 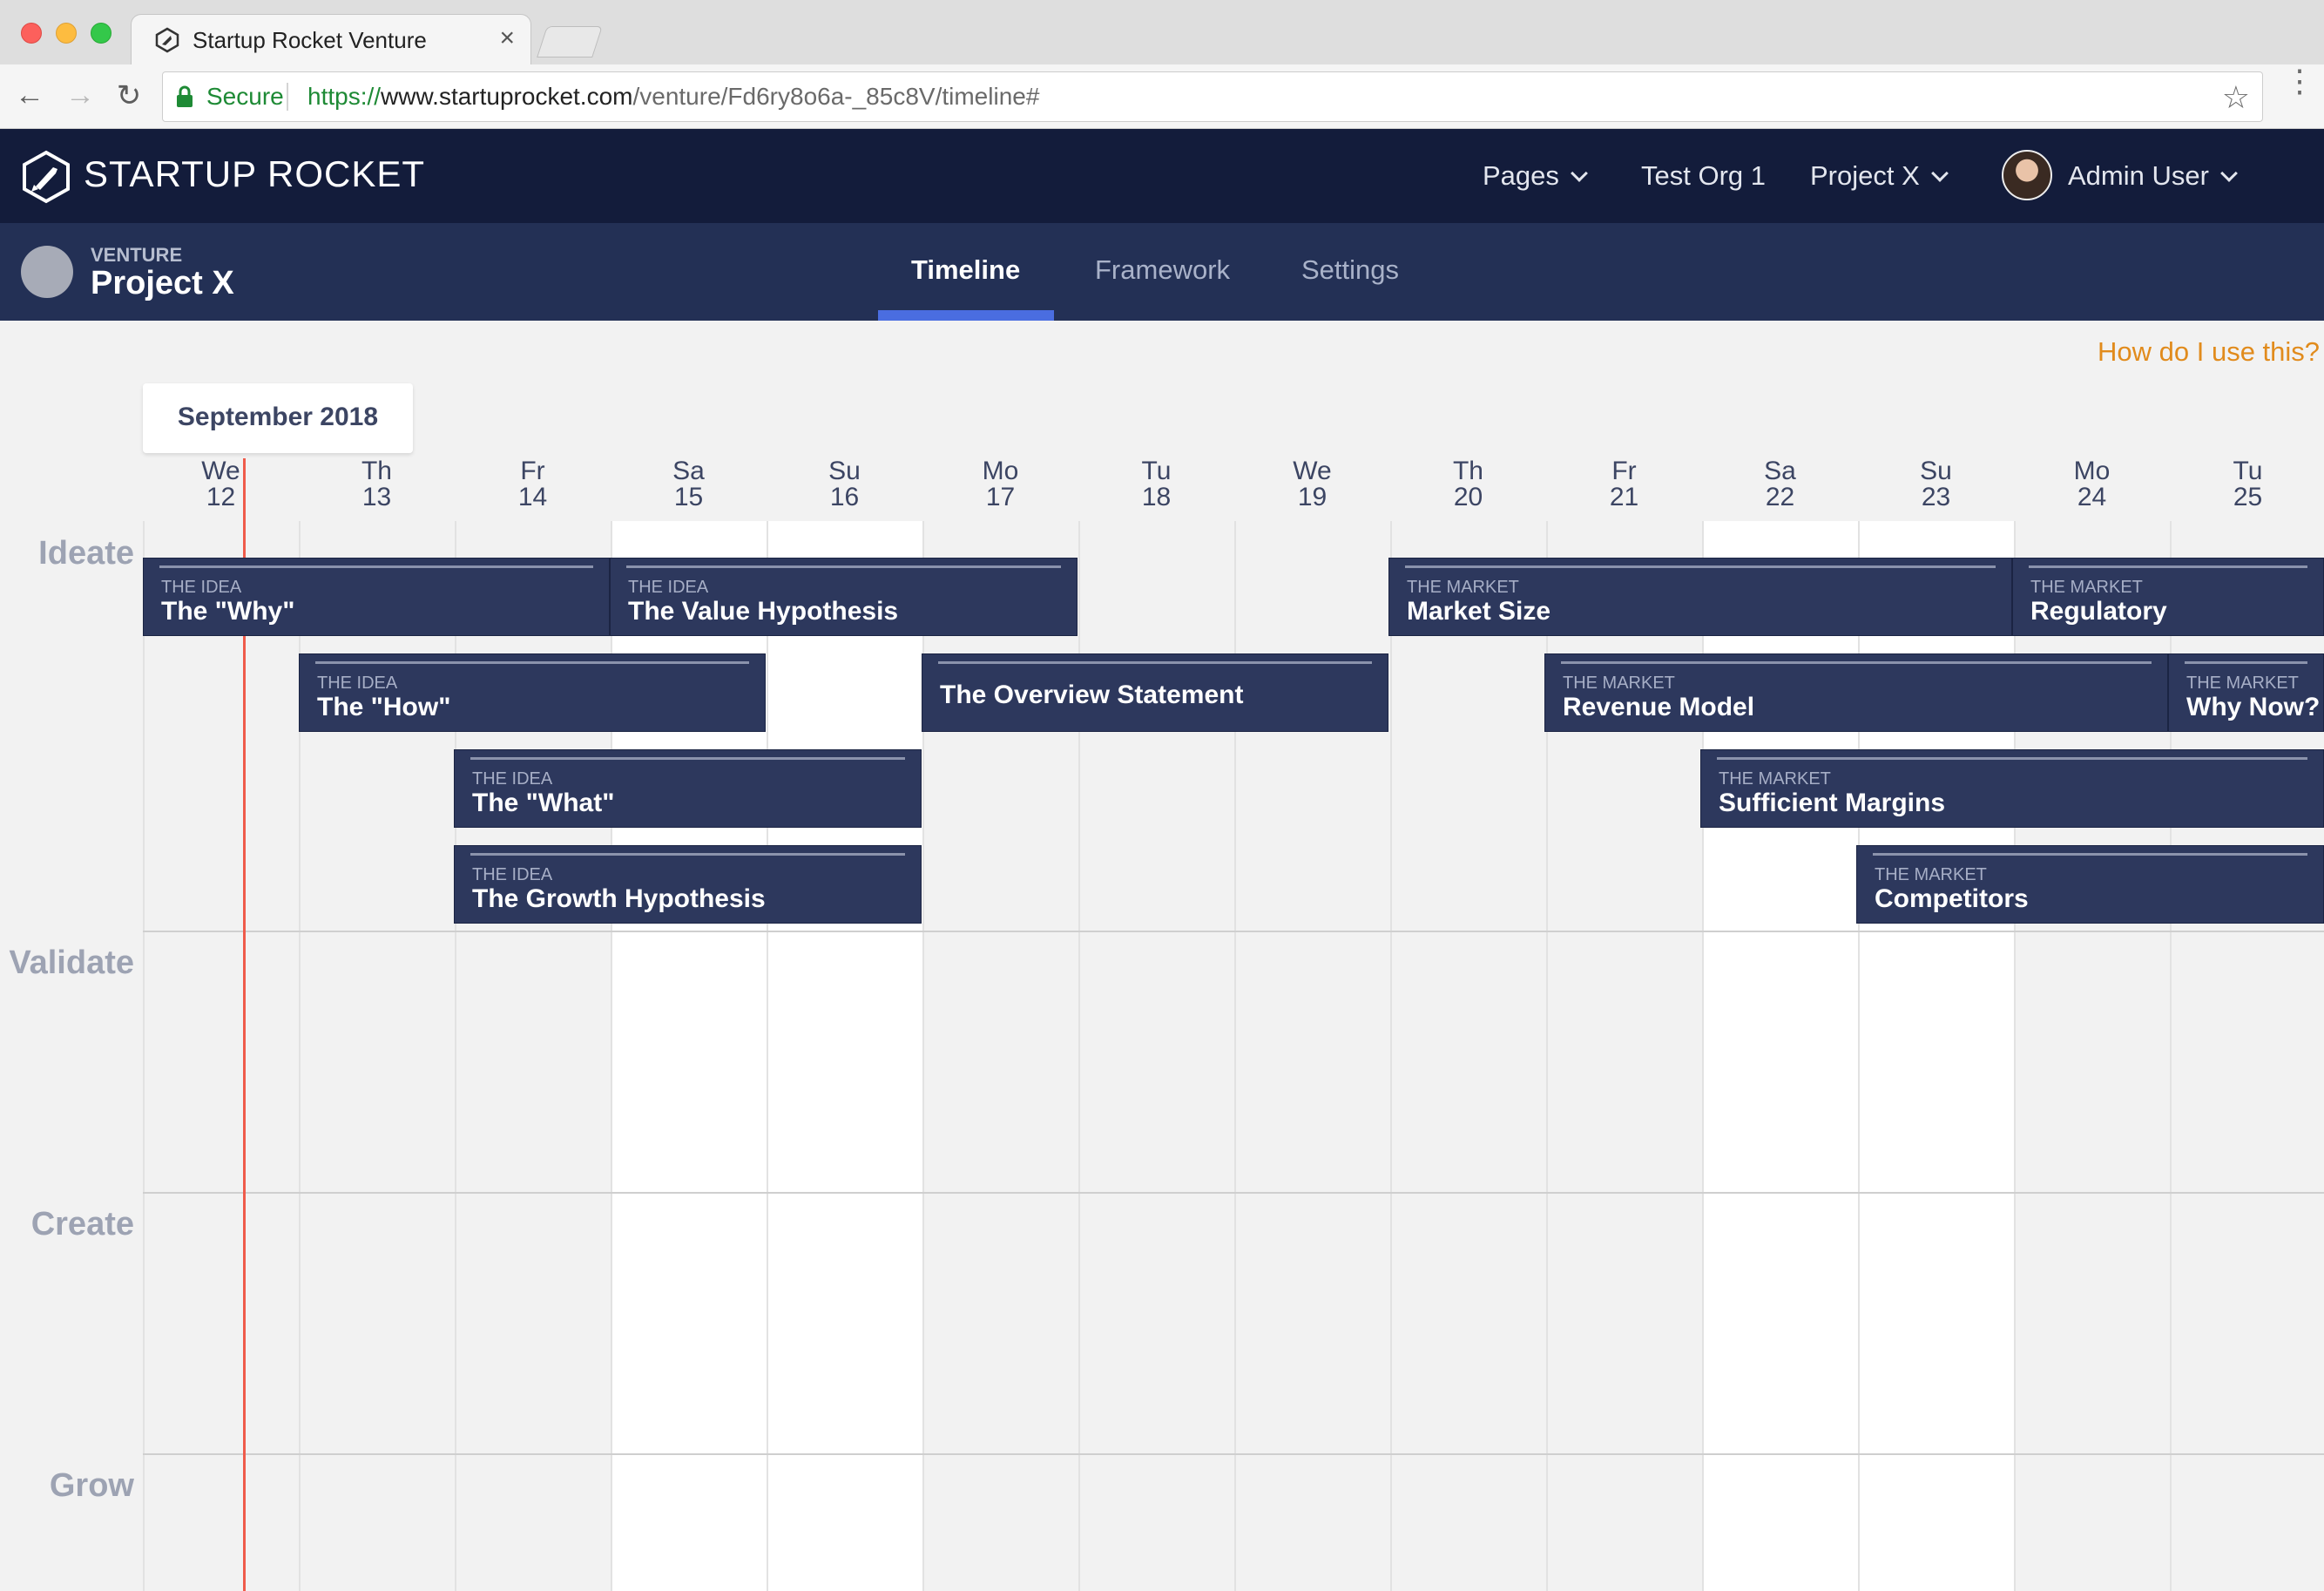 What do you see at coordinates (2090, 884) in the screenshot?
I see `task-card-competitors: THE MARKET Competitors` at bounding box center [2090, 884].